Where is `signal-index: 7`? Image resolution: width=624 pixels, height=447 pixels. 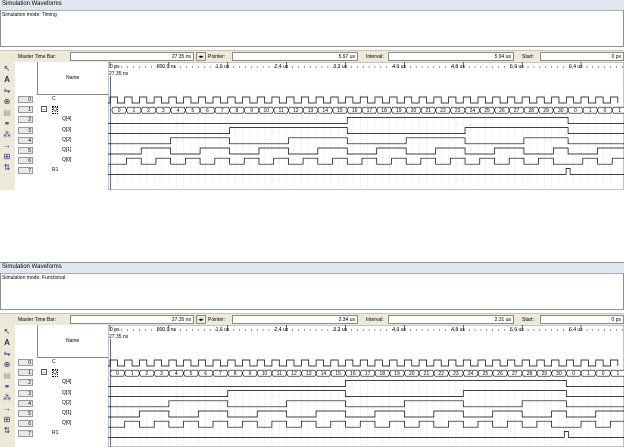 signal-index: 7 is located at coordinates (25, 171).